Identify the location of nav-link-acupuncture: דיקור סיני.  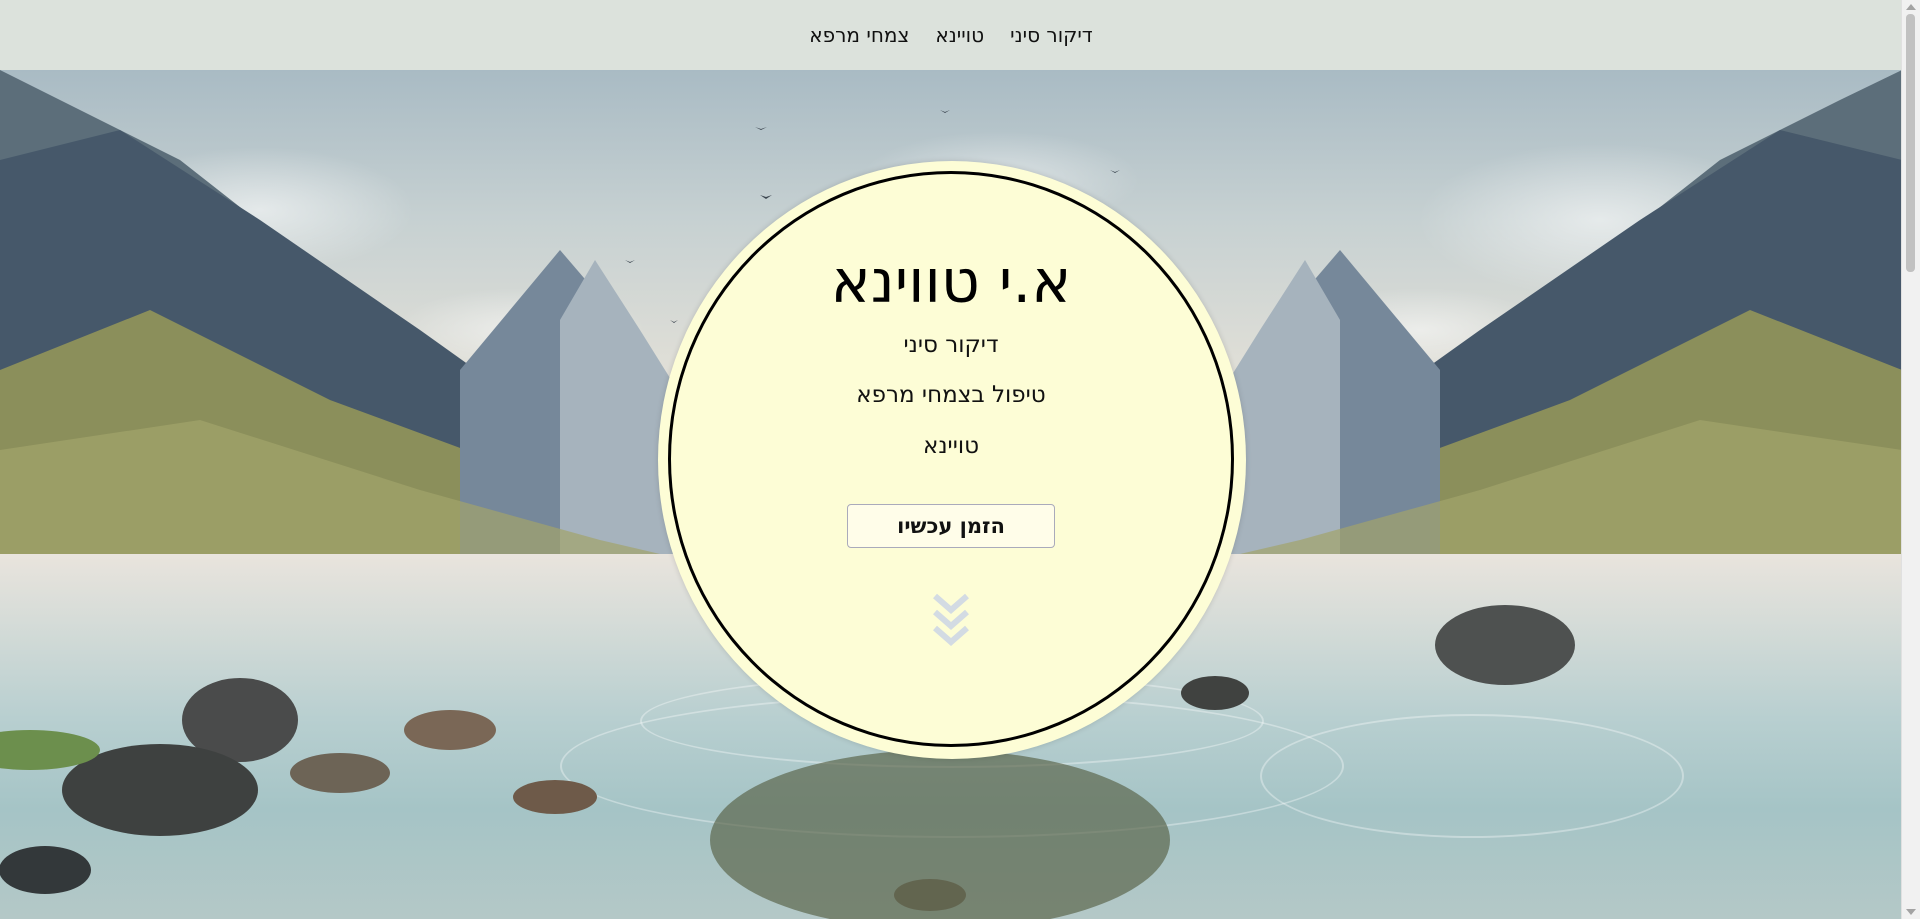
(1051, 35).